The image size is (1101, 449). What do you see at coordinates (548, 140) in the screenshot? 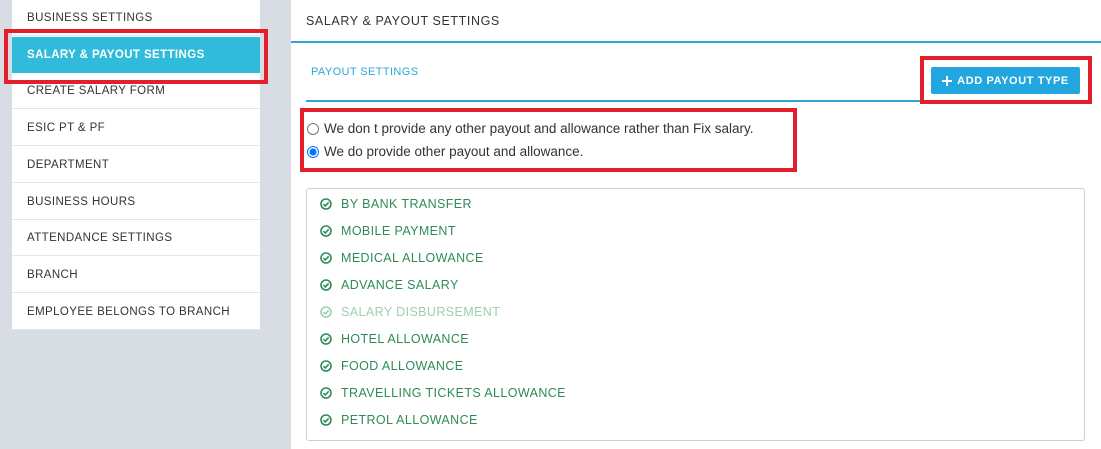
I see `highlight-radio-options` at bounding box center [548, 140].